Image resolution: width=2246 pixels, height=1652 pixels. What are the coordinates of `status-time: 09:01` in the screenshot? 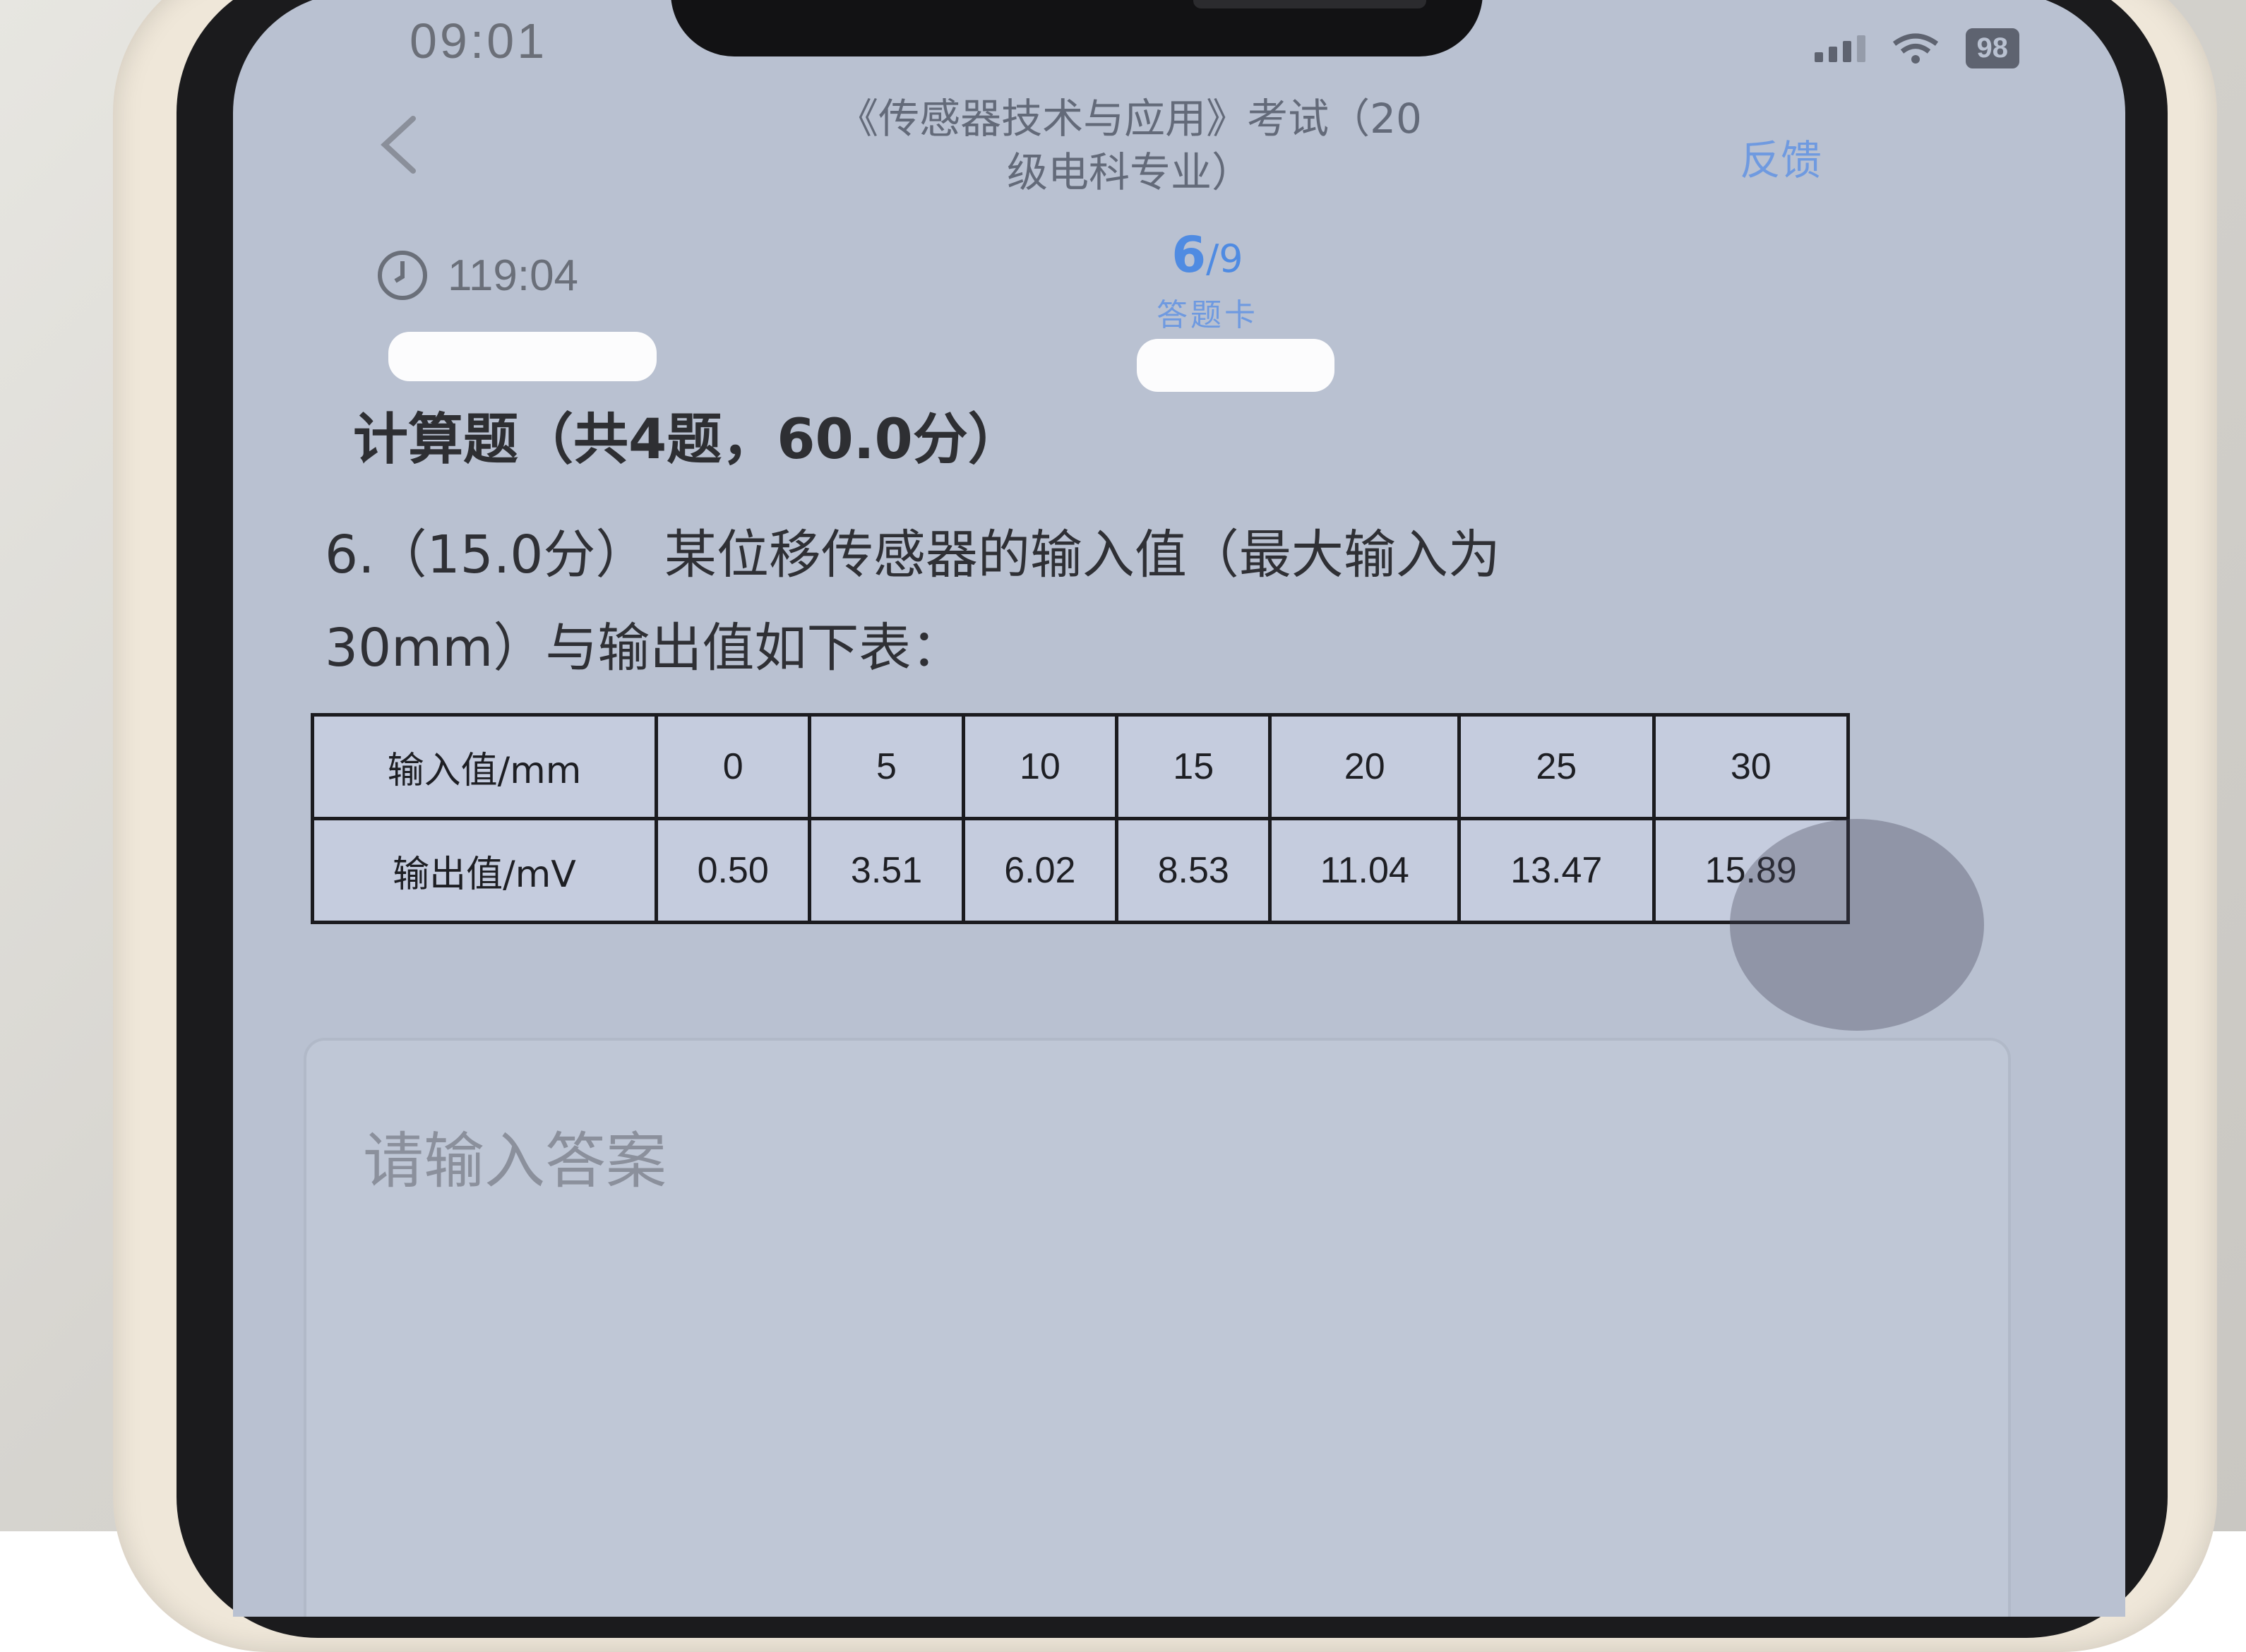 It's located at (479, 40).